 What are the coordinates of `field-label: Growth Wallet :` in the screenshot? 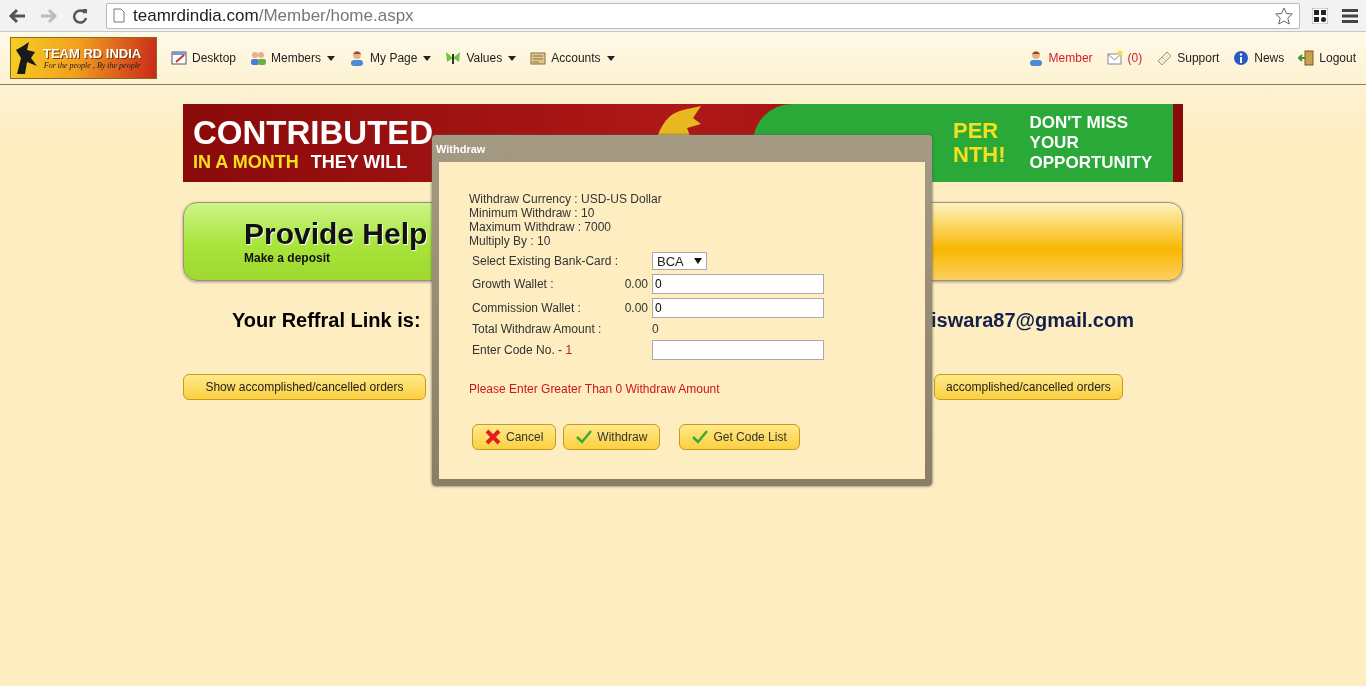 It's located at (513, 284).